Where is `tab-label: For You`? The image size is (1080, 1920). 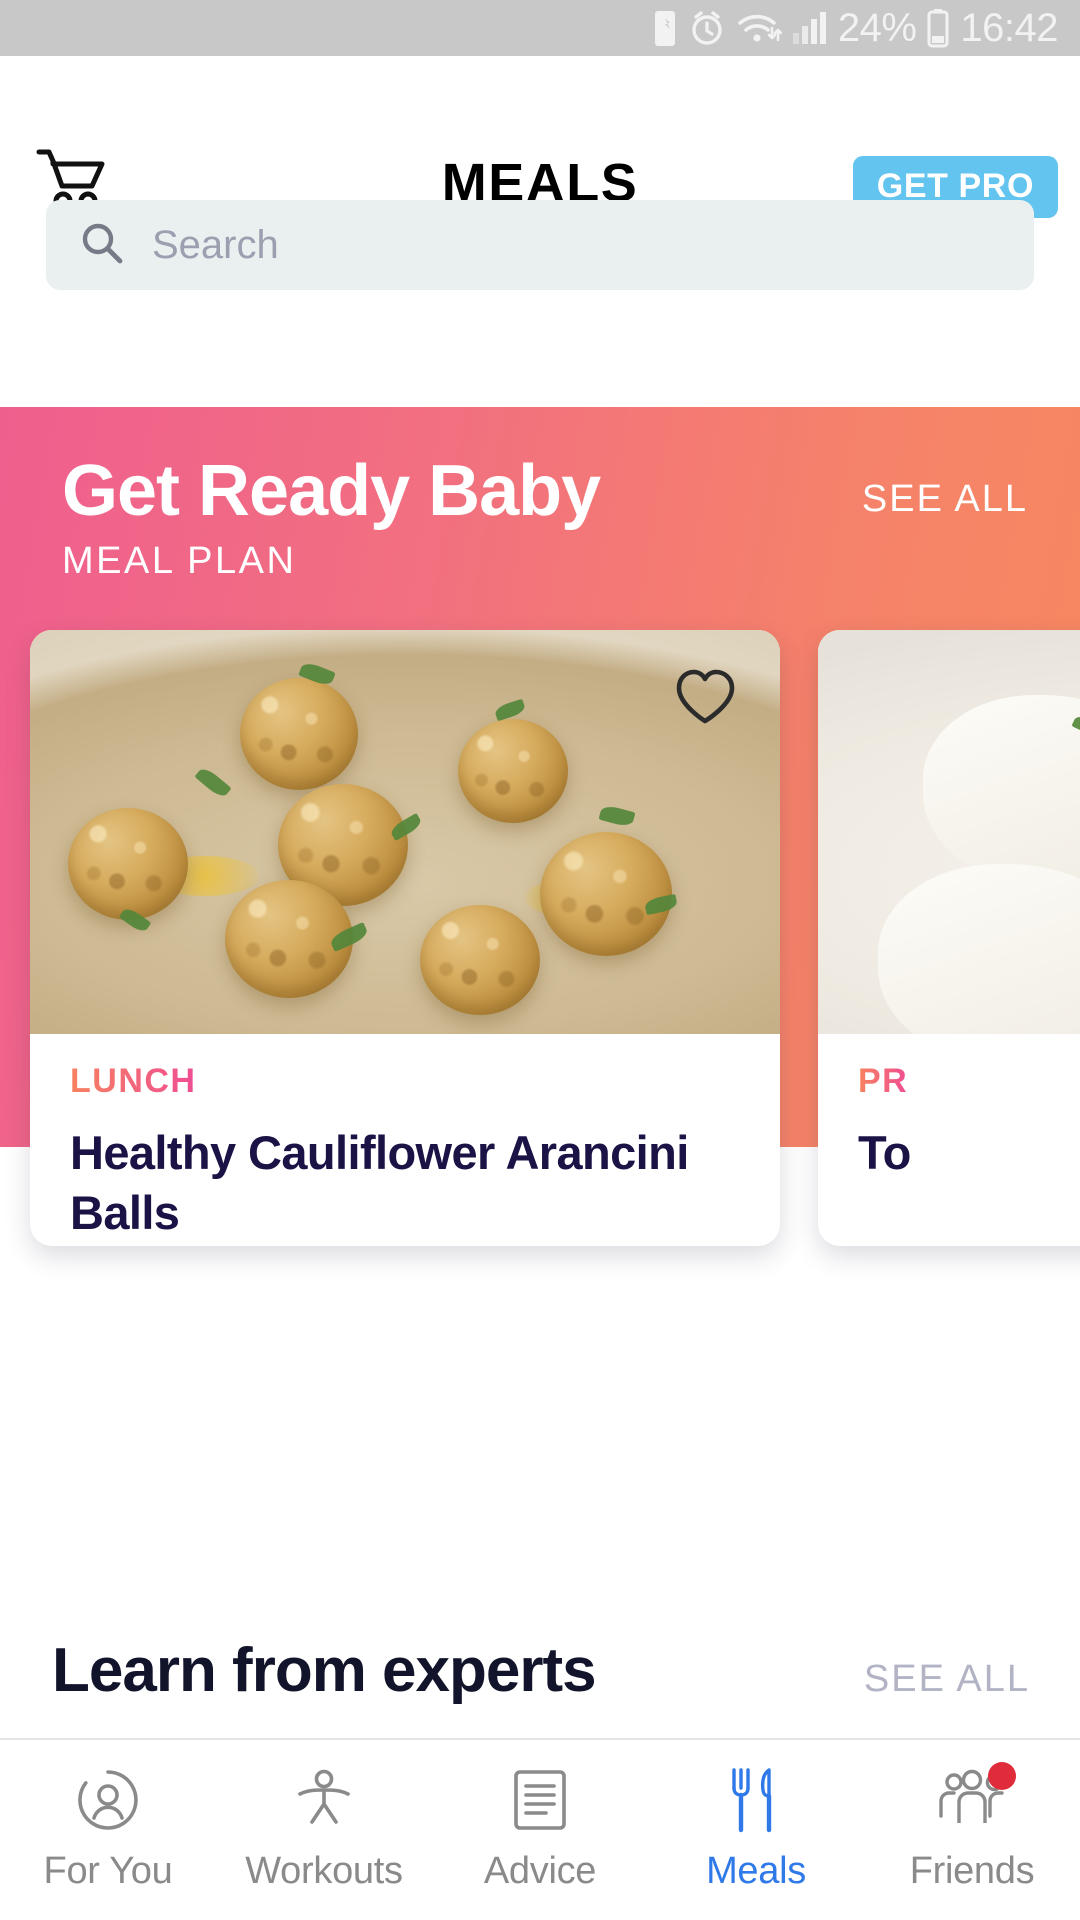 tab-label: For You is located at coordinates (108, 1871).